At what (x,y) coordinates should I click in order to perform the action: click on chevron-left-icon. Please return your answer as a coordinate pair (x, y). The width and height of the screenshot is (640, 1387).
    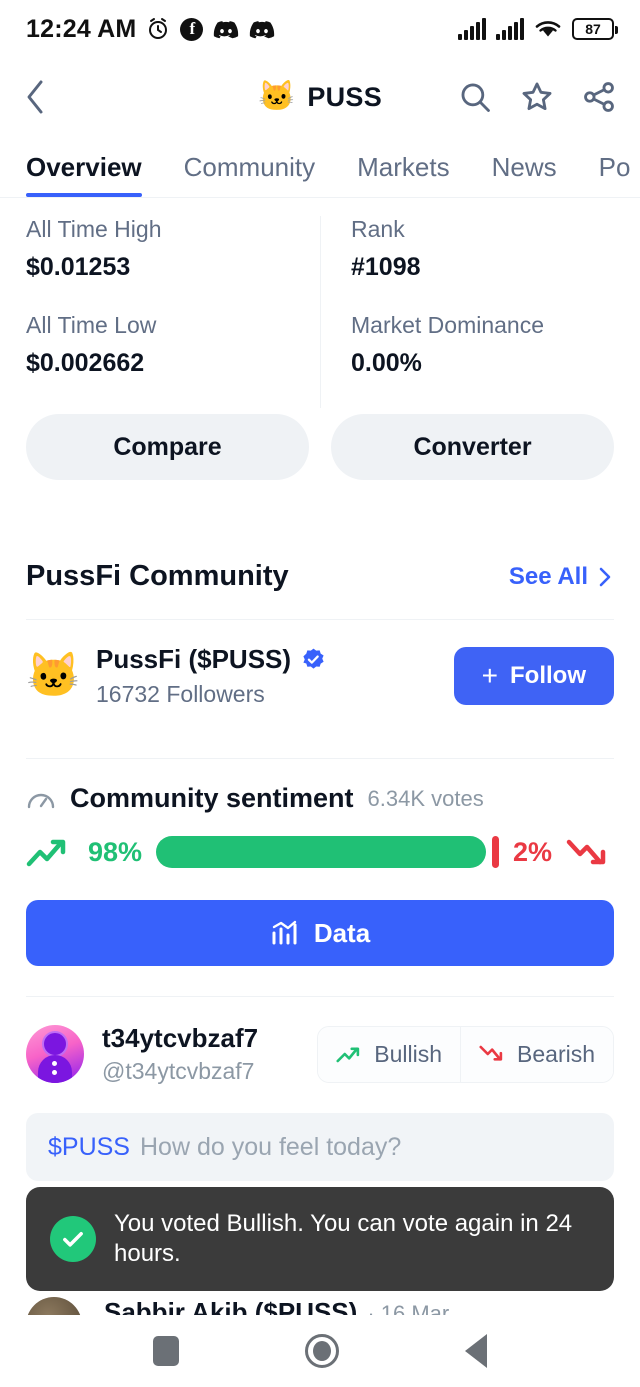
    Looking at the image, I should click on (35, 97).